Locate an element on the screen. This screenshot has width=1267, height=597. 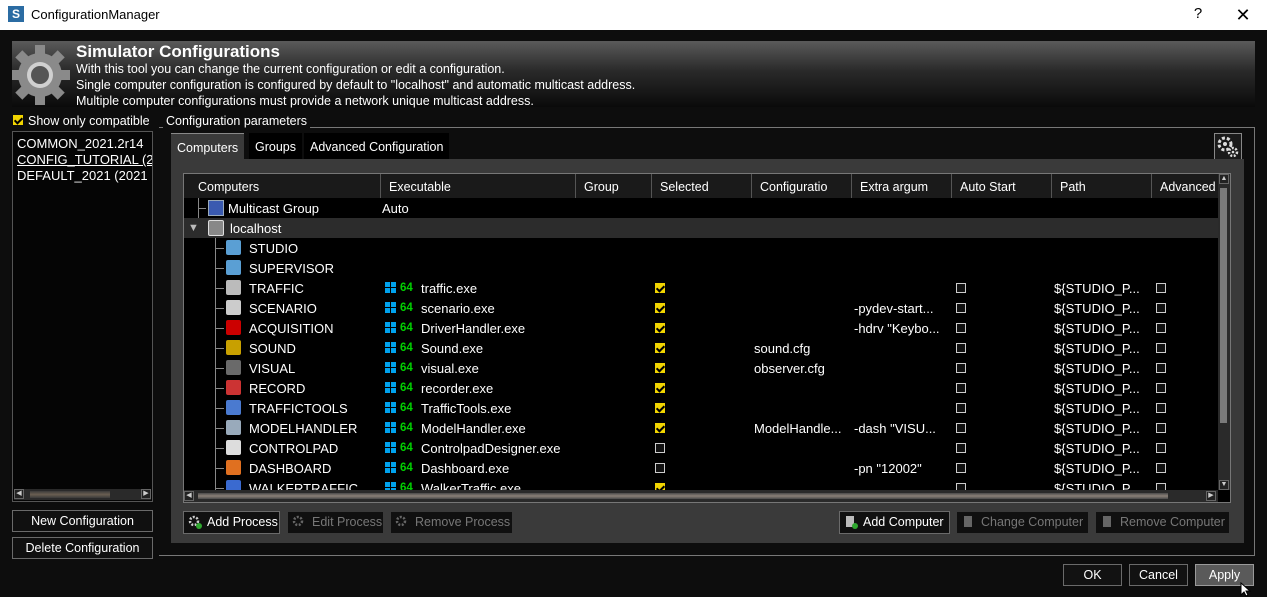
extra-arguments-cell: -pn "12002" is located at coordinates (902, 468).